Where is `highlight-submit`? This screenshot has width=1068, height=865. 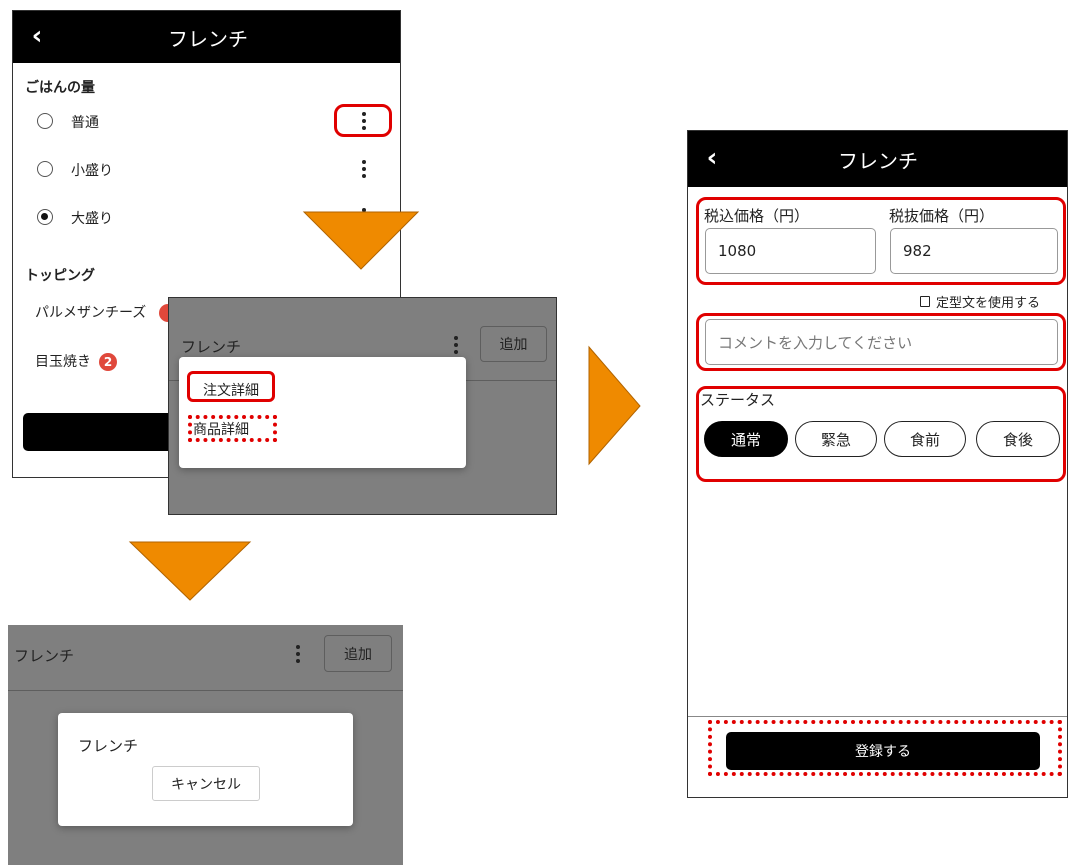 highlight-submit is located at coordinates (885, 748).